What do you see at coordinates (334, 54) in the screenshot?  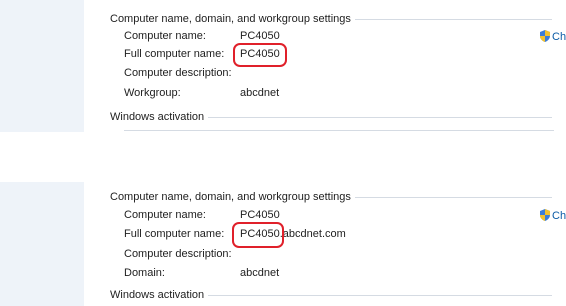 I see `row-full-computer-name: Full computer name: PC4050` at bounding box center [334, 54].